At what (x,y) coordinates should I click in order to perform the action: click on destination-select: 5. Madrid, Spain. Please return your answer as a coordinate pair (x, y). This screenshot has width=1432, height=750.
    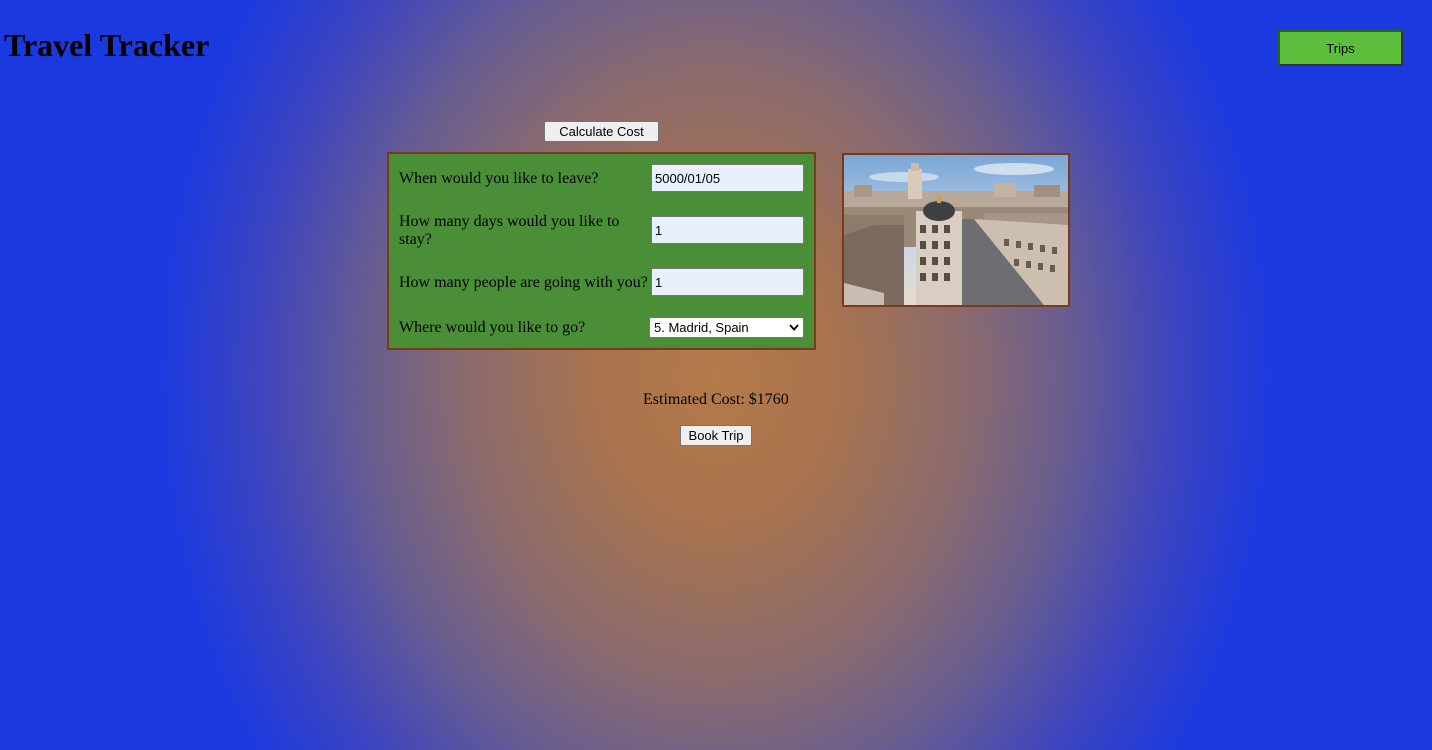
    Looking at the image, I should click on (726, 327).